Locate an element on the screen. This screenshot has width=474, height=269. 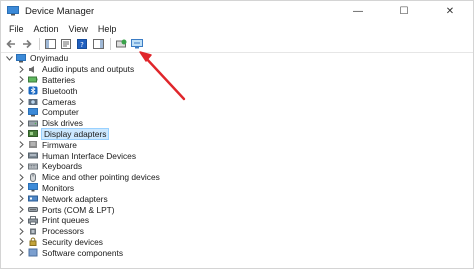
tree-root-label: Onyimadu is located at coordinates (49, 58).